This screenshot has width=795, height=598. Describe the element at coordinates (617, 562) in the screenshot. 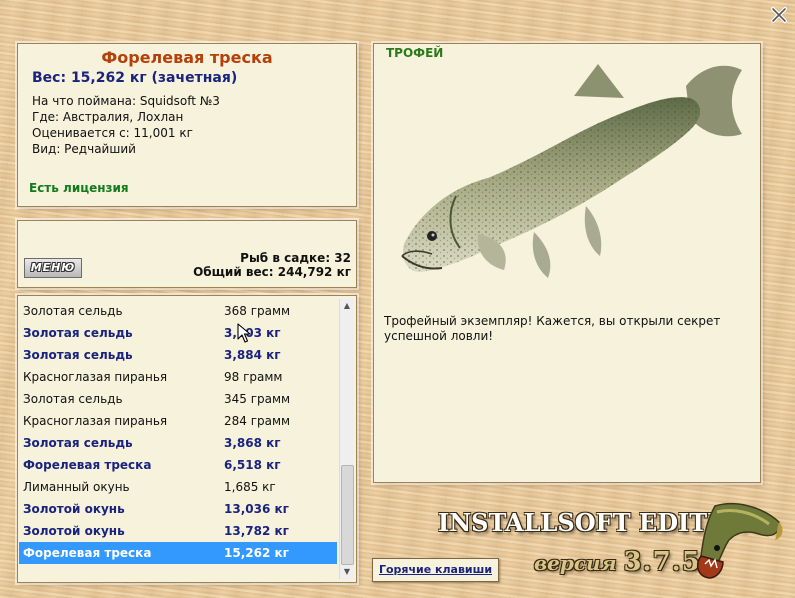

I see `version-label: версия 3.7.5` at that location.